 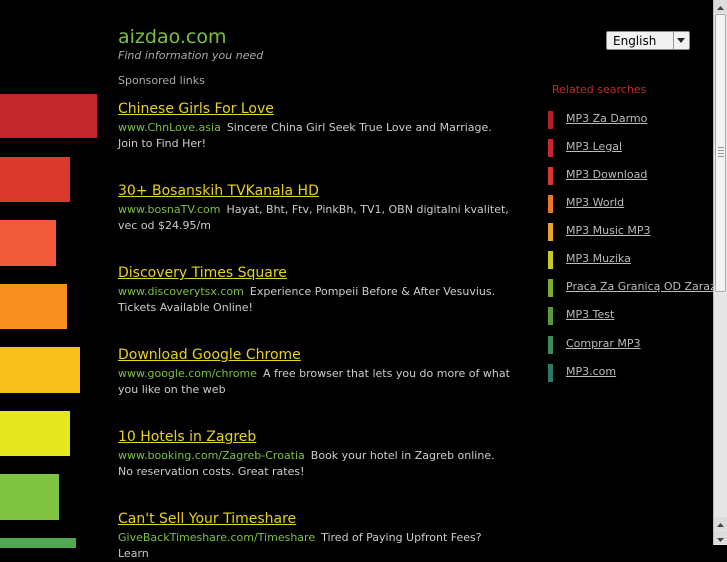 What do you see at coordinates (161, 80) in the screenshot?
I see `sponsored-label: Sponsored links` at bounding box center [161, 80].